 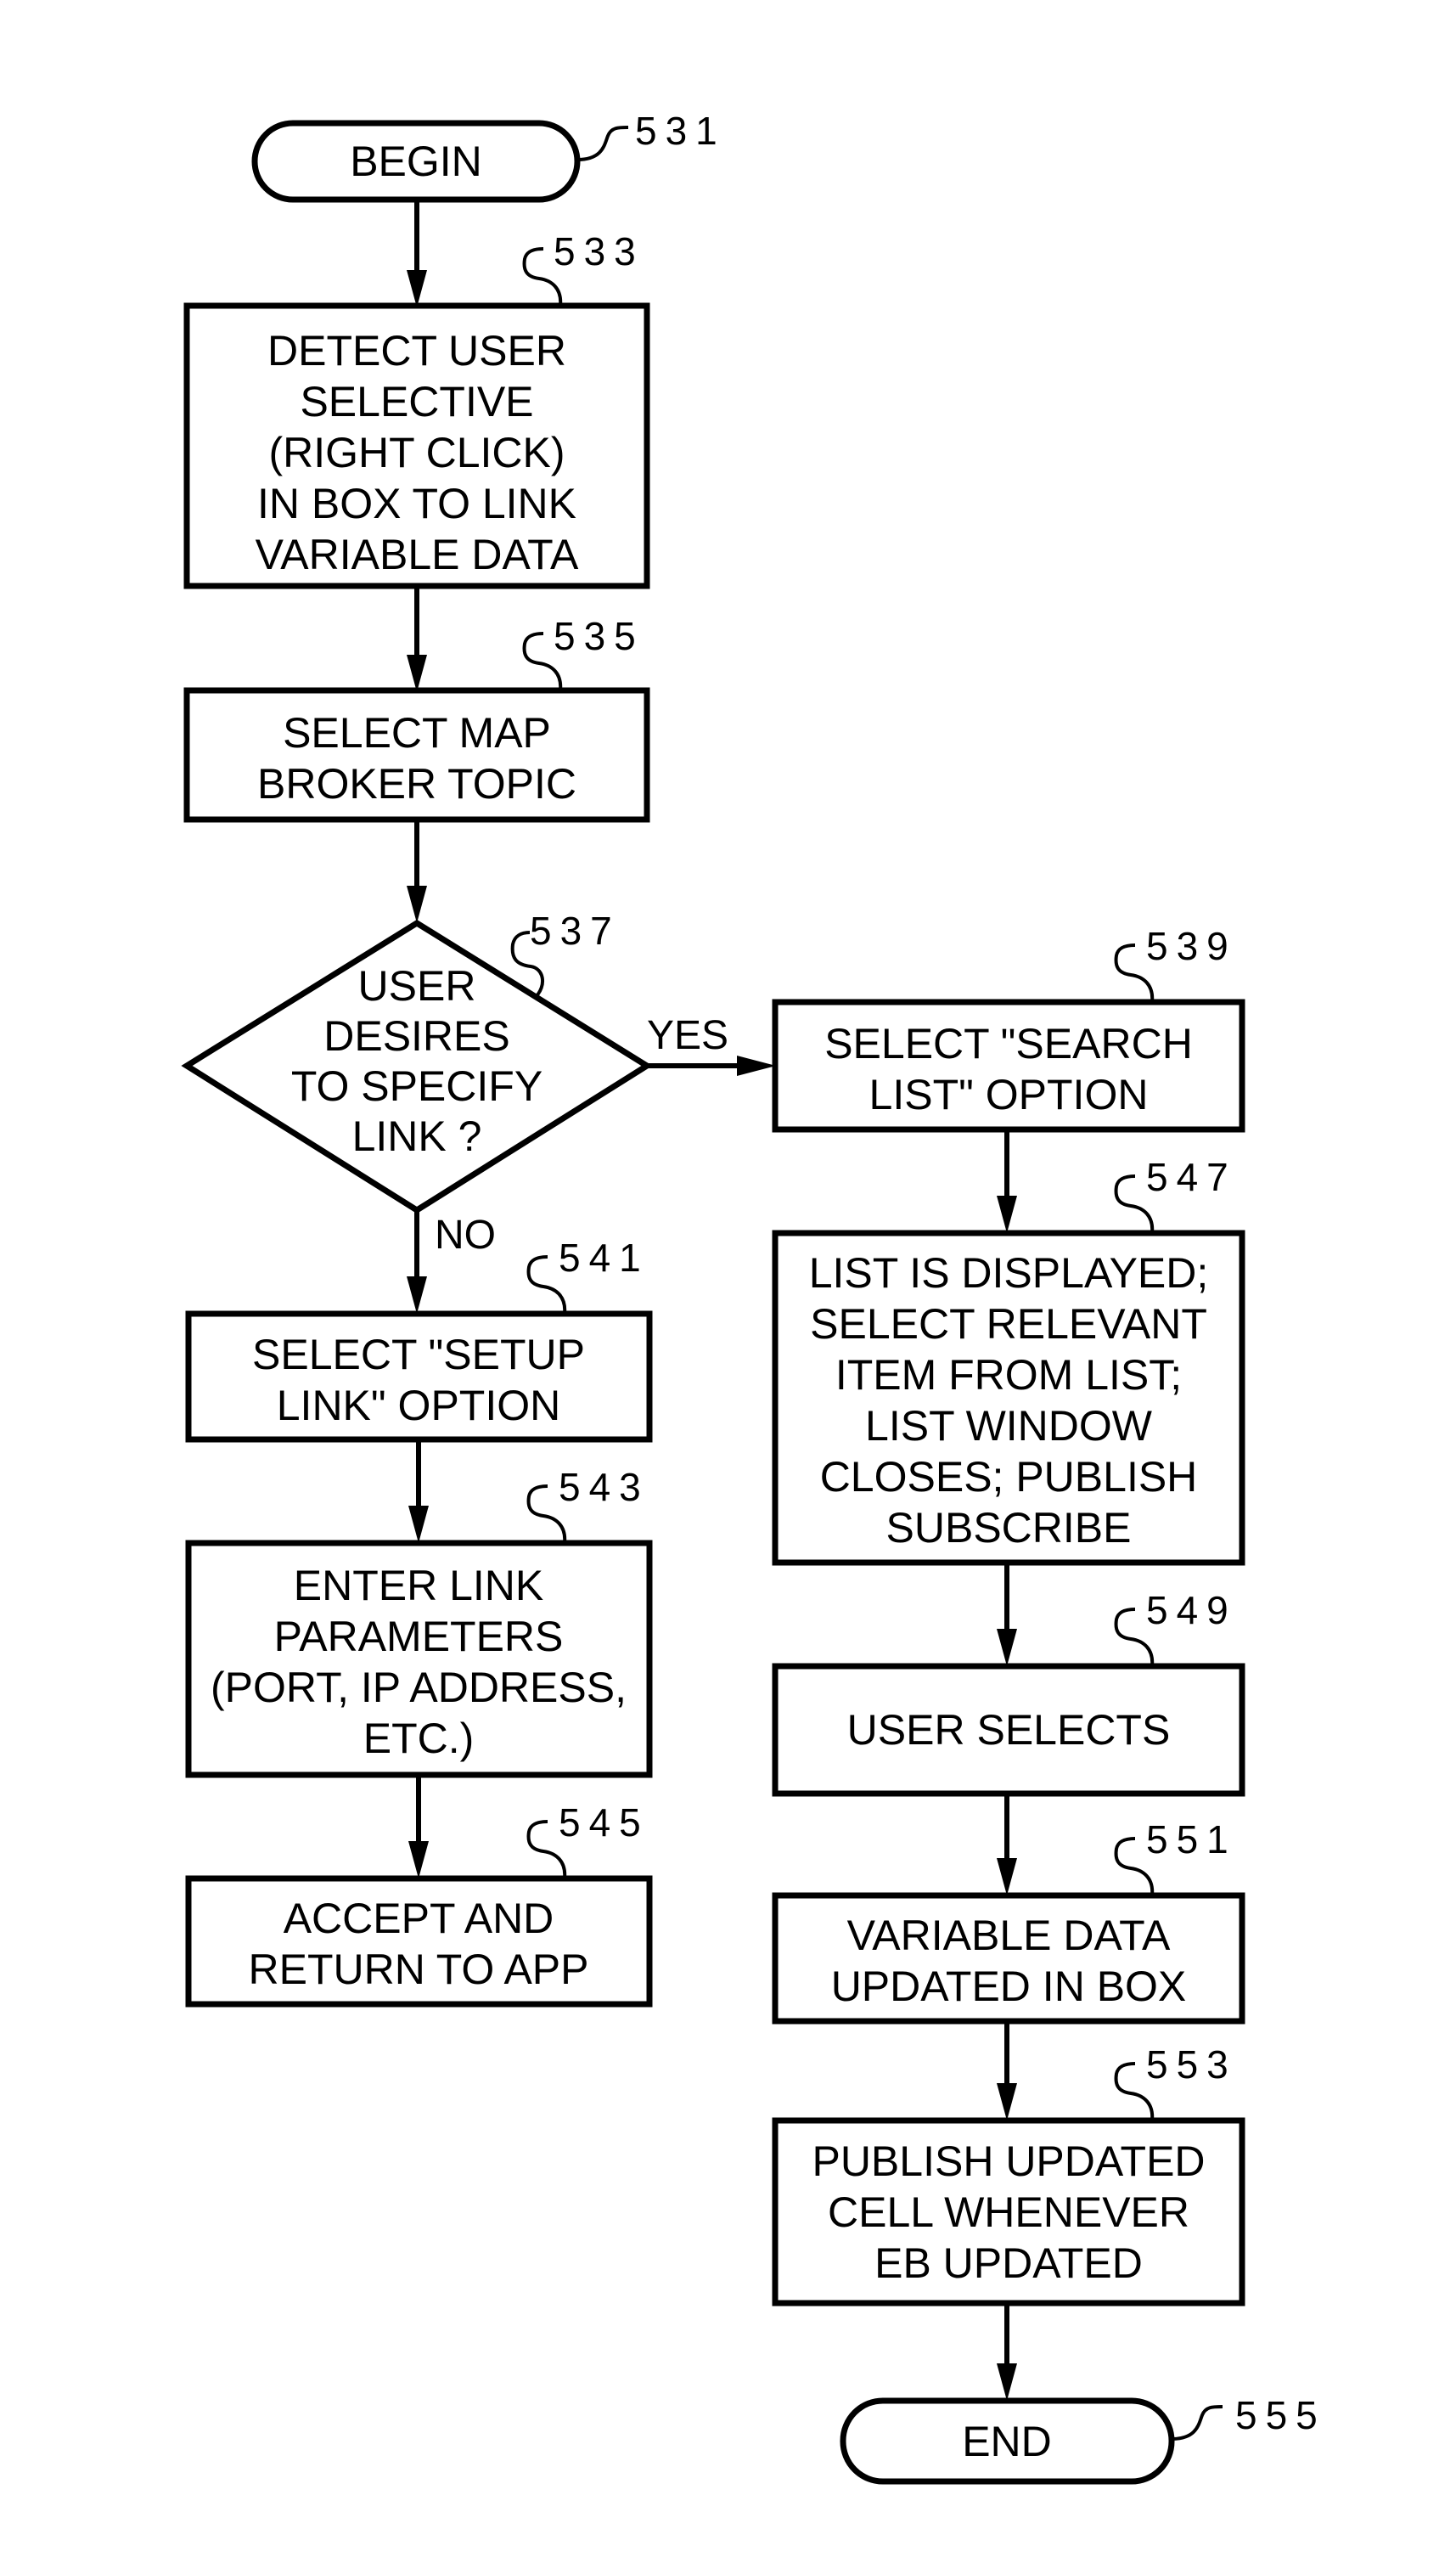 I want to click on node-label: LINK ?, so click(x=417, y=1136).